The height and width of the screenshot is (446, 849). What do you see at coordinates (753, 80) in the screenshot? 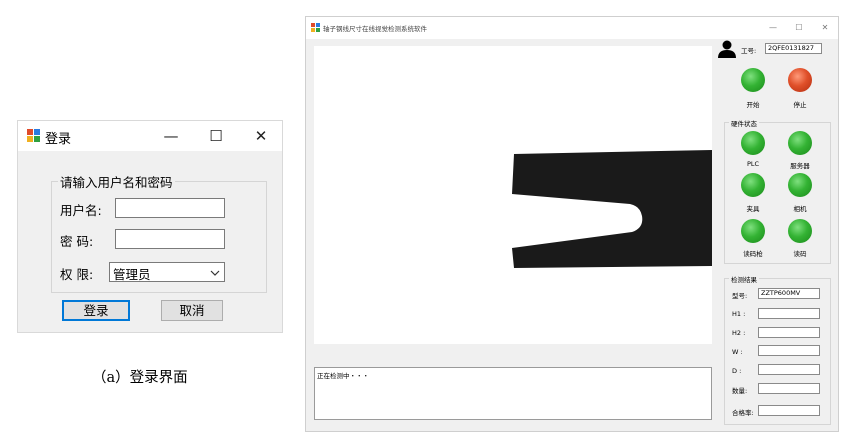
I see `start-button` at bounding box center [753, 80].